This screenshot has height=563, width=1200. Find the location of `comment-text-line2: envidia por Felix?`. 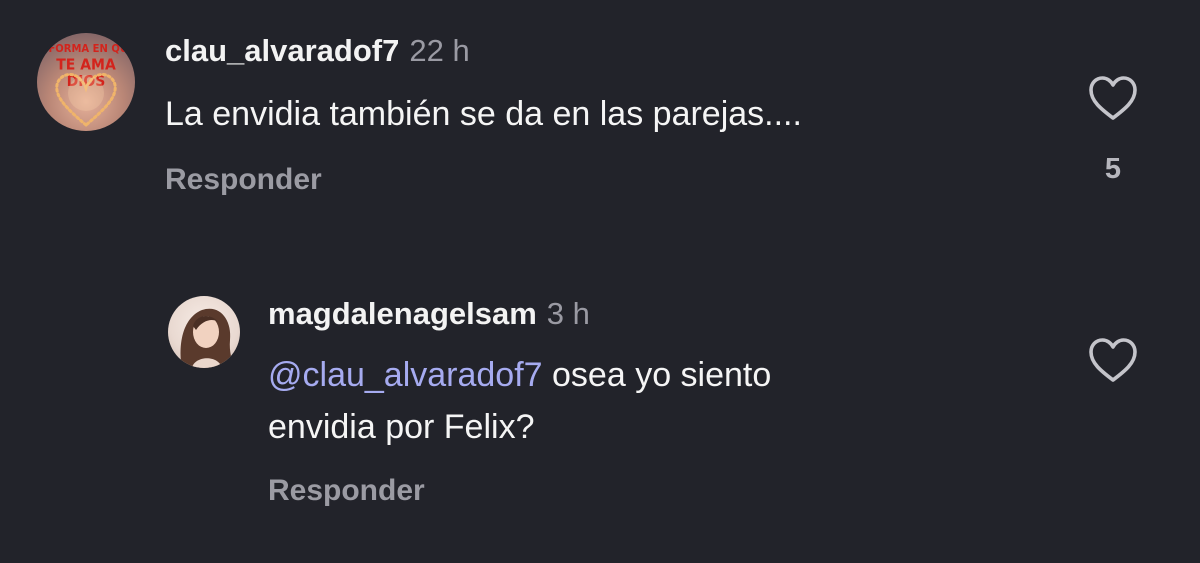

comment-text-line2: envidia por Felix? is located at coordinates (401, 427).